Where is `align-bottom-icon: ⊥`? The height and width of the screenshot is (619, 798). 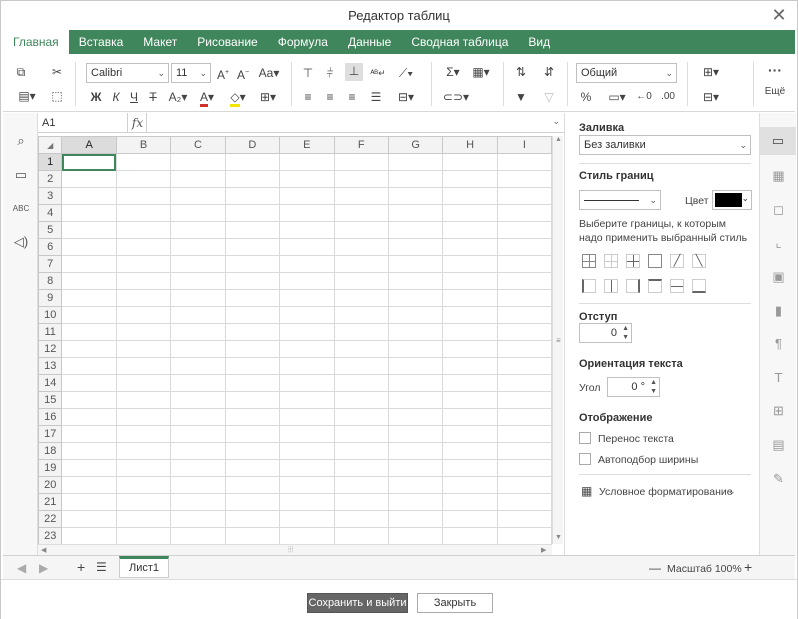 align-bottom-icon: ⊥ is located at coordinates (354, 72).